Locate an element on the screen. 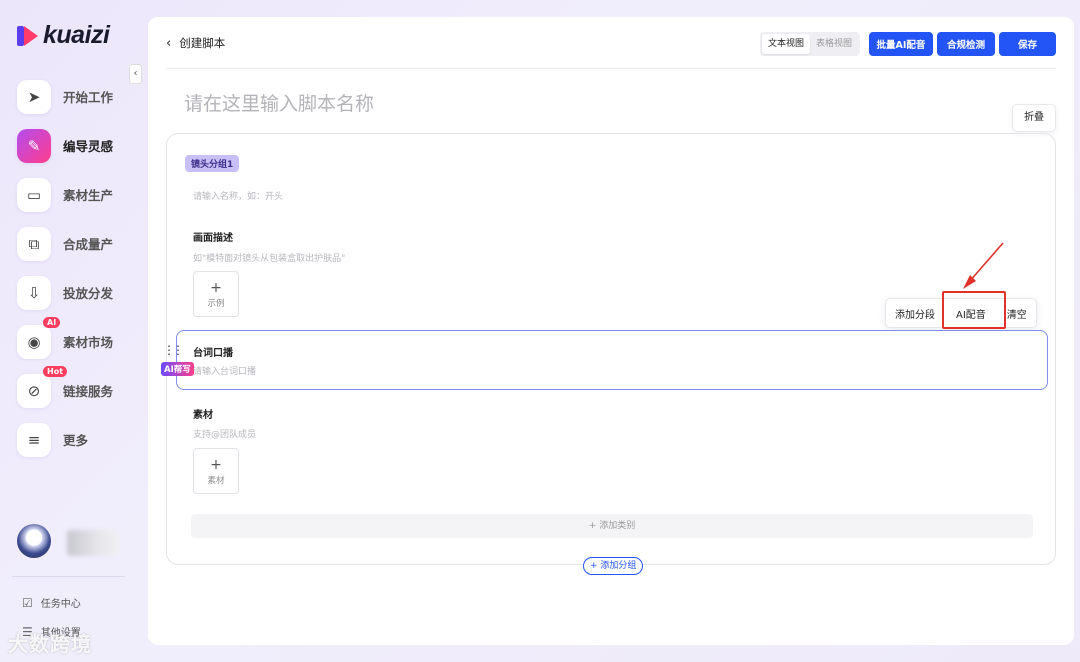 Image resolution: width=1080 pixels, height=662 pixels. example-button: + 示例 is located at coordinates (216, 294).